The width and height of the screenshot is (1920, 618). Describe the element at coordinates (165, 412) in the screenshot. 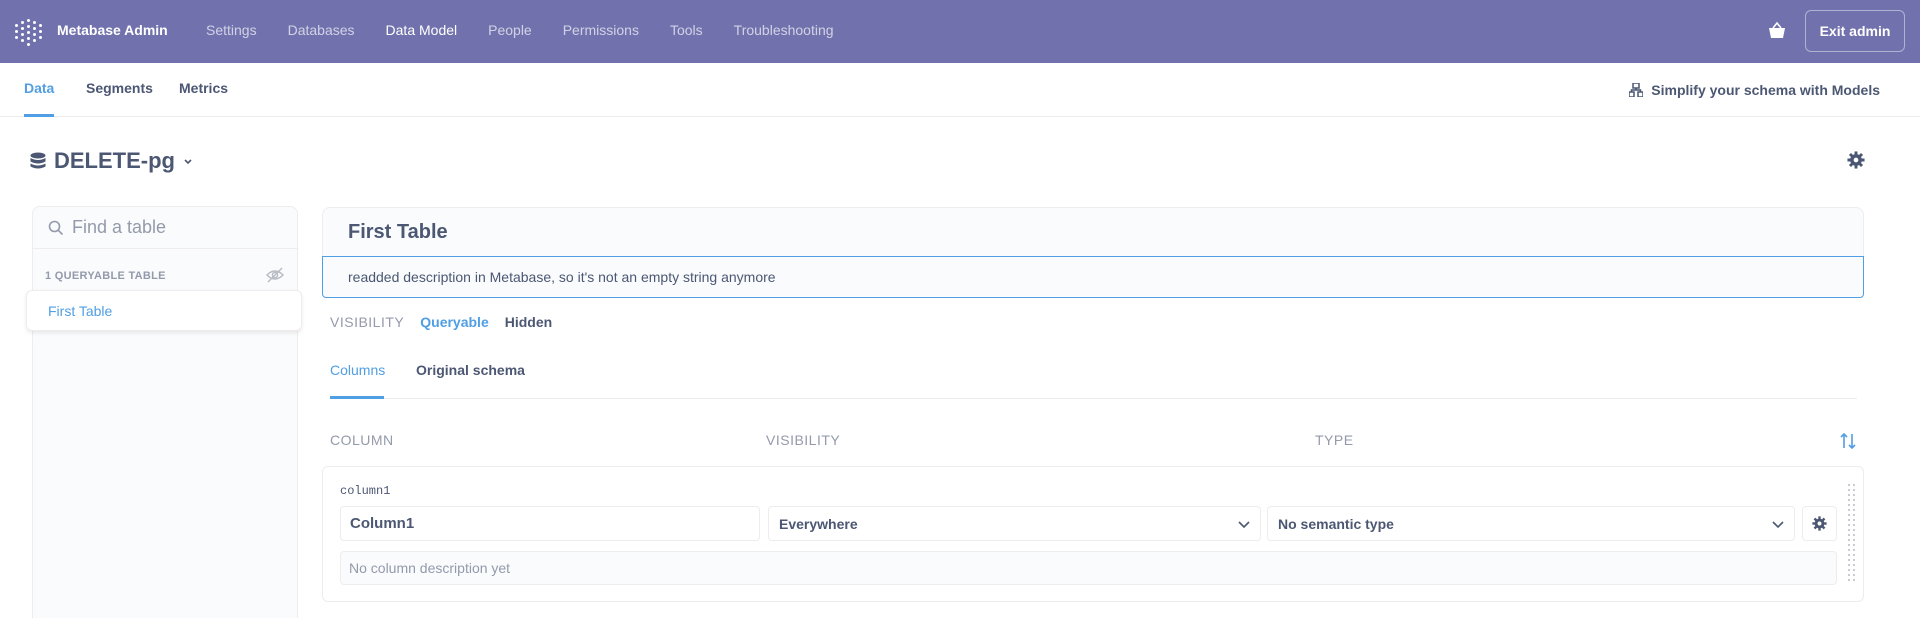

I see `table-list-sidebar: 1 QUERYABLE TABLE` at that location.